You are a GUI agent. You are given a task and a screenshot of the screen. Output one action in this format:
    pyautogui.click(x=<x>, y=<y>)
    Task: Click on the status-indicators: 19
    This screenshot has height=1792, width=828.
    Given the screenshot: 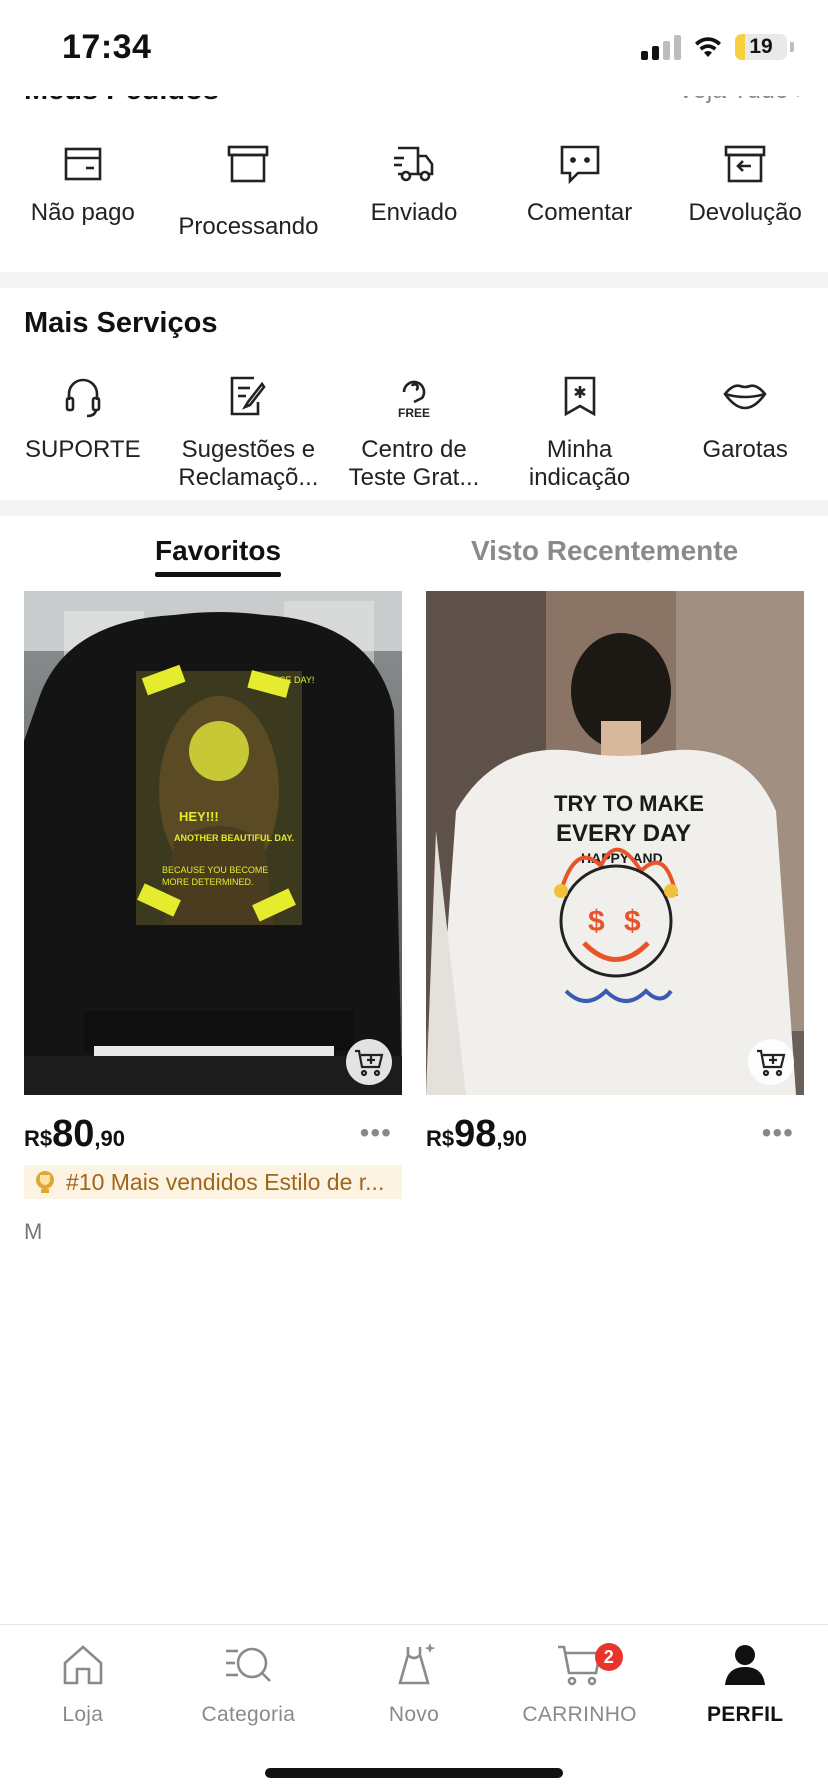 What is the action you would take?
    pyautogui.click(x=717, y=47)
    